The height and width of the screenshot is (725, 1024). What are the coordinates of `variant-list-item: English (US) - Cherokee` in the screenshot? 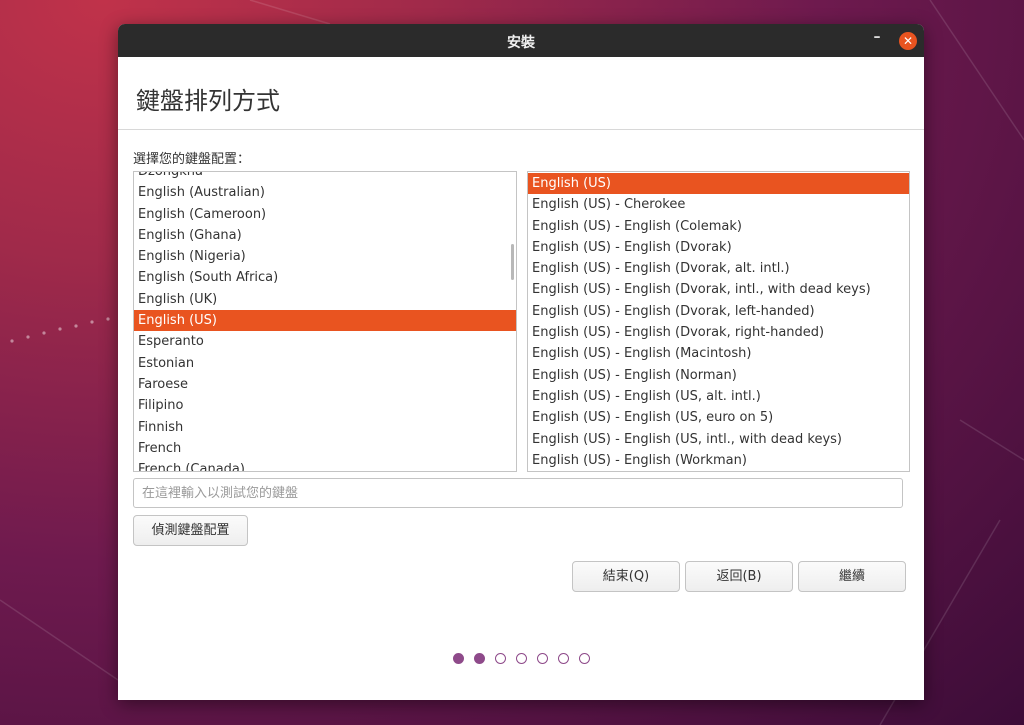 It's located at (718, 204).